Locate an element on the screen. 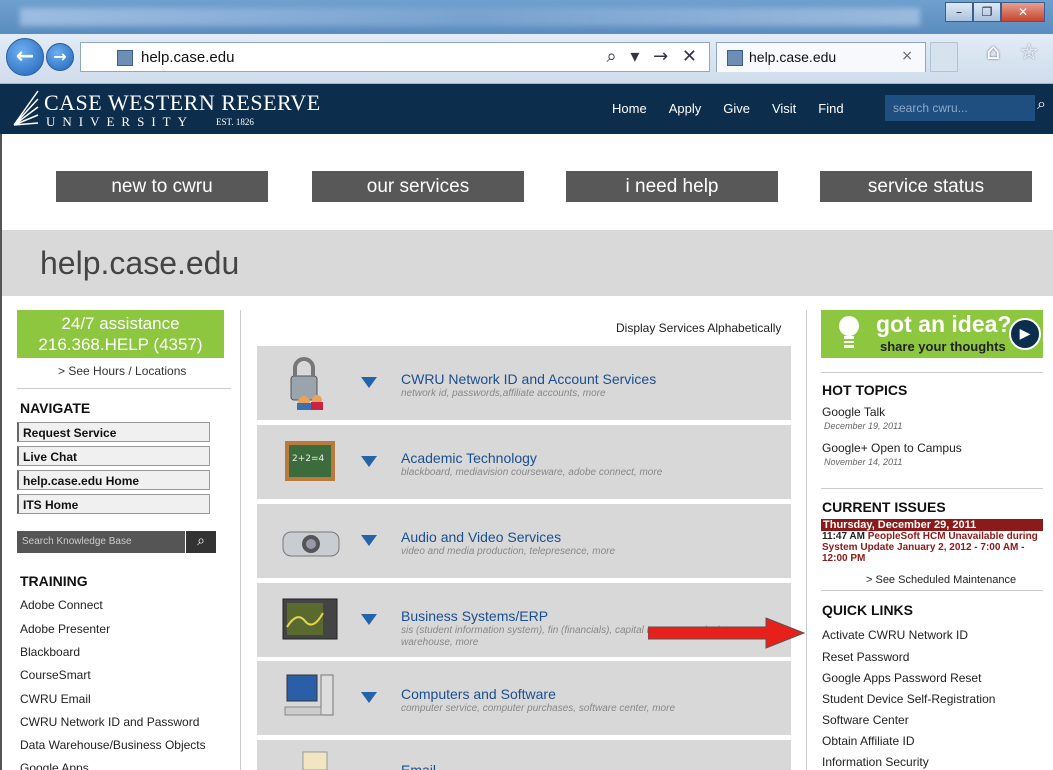 This screenshot has width=1053, height=770. kb-search-input: Search Knowledge Base is located at coordinates (101, 542).